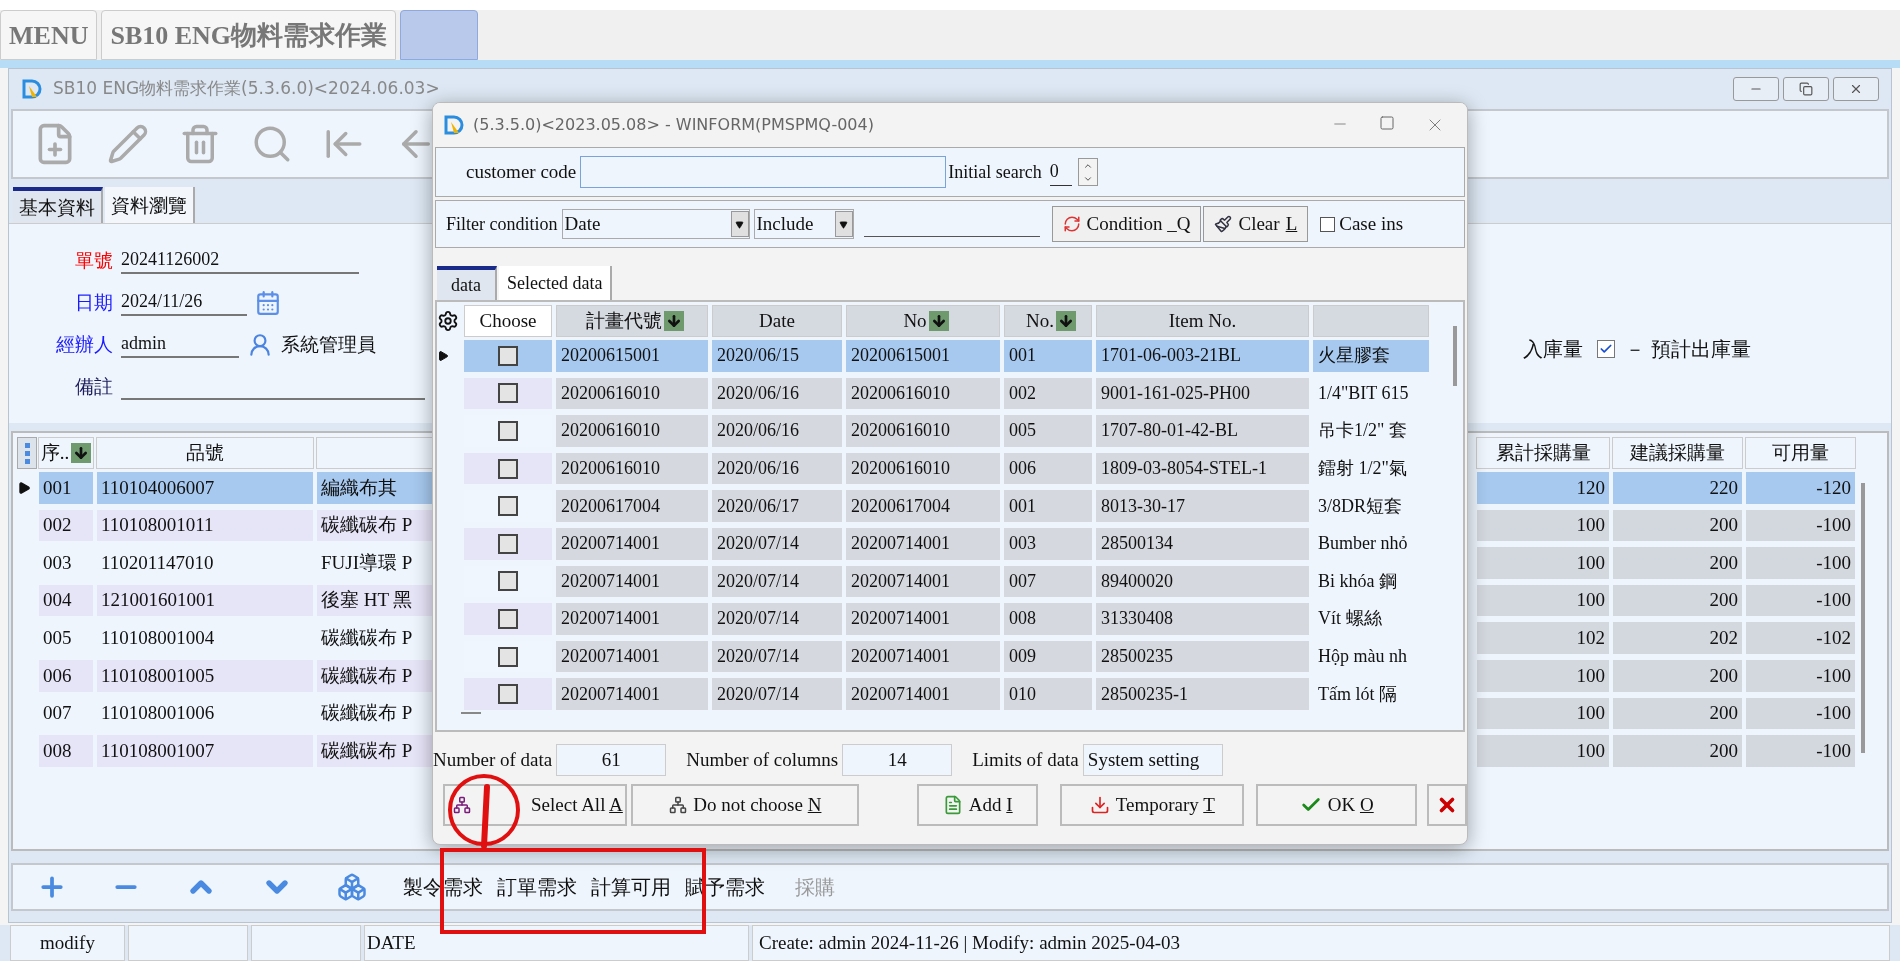  What do you see at coordinates (632, 321) in the screenshot?
I see `column-header: 計畫代號` at bounding box center [632, 321].